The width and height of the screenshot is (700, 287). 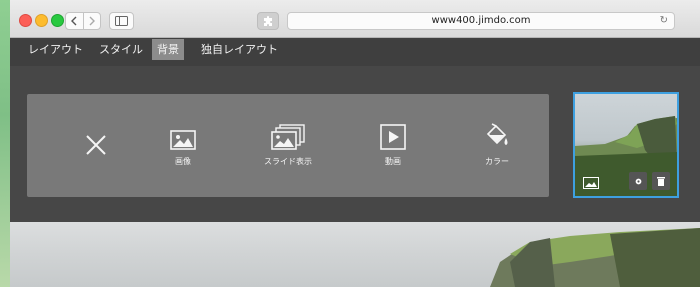 I want to click on close-icon, so click(x=96, y=147).